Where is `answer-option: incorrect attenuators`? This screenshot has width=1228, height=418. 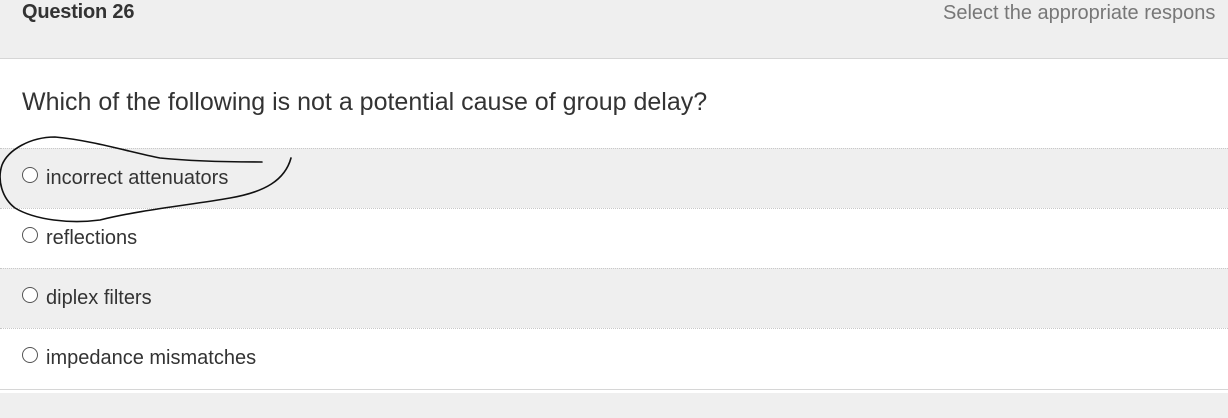
answer-option: incorrect attenuators is located at coordinates (614, 178).